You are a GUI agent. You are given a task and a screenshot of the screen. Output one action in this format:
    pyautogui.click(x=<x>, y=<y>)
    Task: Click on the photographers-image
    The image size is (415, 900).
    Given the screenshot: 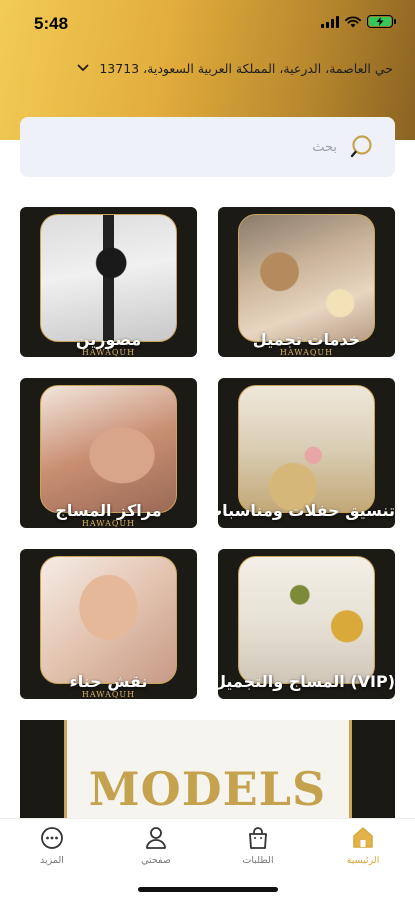 What is the action you would take?
    pyautogui.click(x=108, y=278)
    